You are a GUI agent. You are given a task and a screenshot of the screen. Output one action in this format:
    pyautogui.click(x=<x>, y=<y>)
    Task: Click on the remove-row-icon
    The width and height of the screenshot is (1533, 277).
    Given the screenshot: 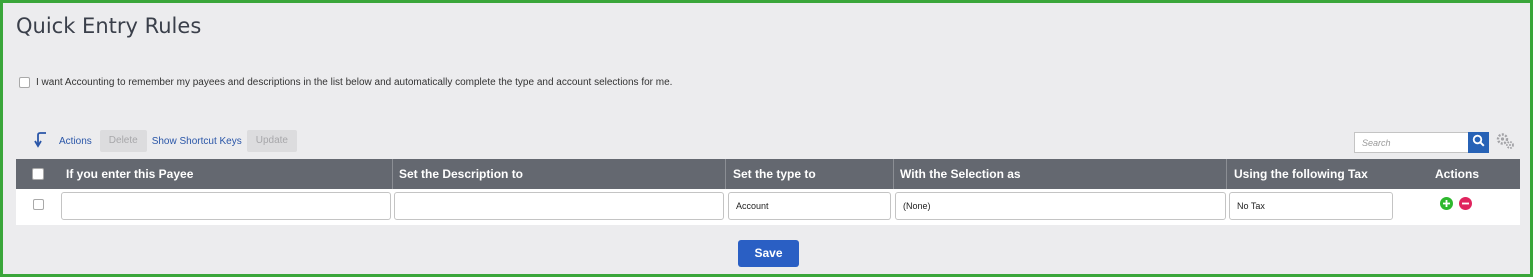 What is the action you would take?
    pyautogui.click(x=1465, y=203)
    